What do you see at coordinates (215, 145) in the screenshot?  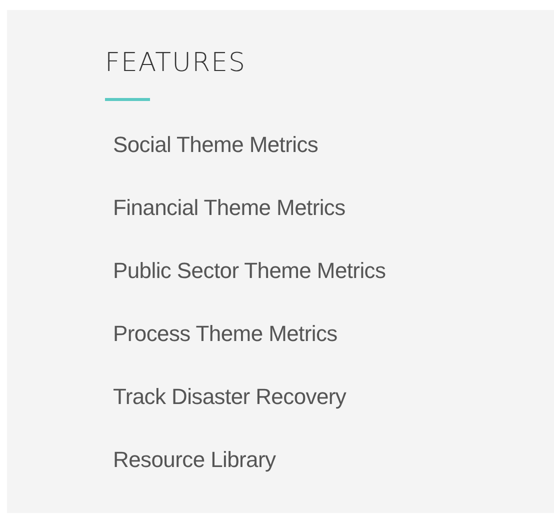 I see `feature-link: Social Theme Metrics` at bounding box center [215, 145].